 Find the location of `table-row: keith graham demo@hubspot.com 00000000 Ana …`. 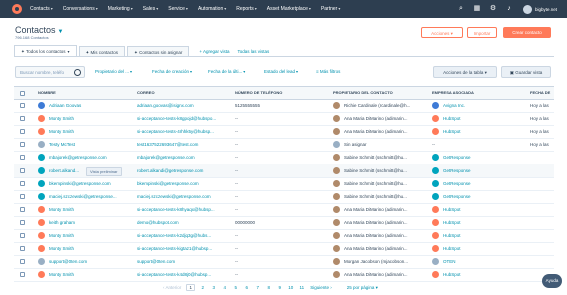

table-row: keith graham demo@hubspot.com 00000000 Ana … is located at coordinates (284, 223).